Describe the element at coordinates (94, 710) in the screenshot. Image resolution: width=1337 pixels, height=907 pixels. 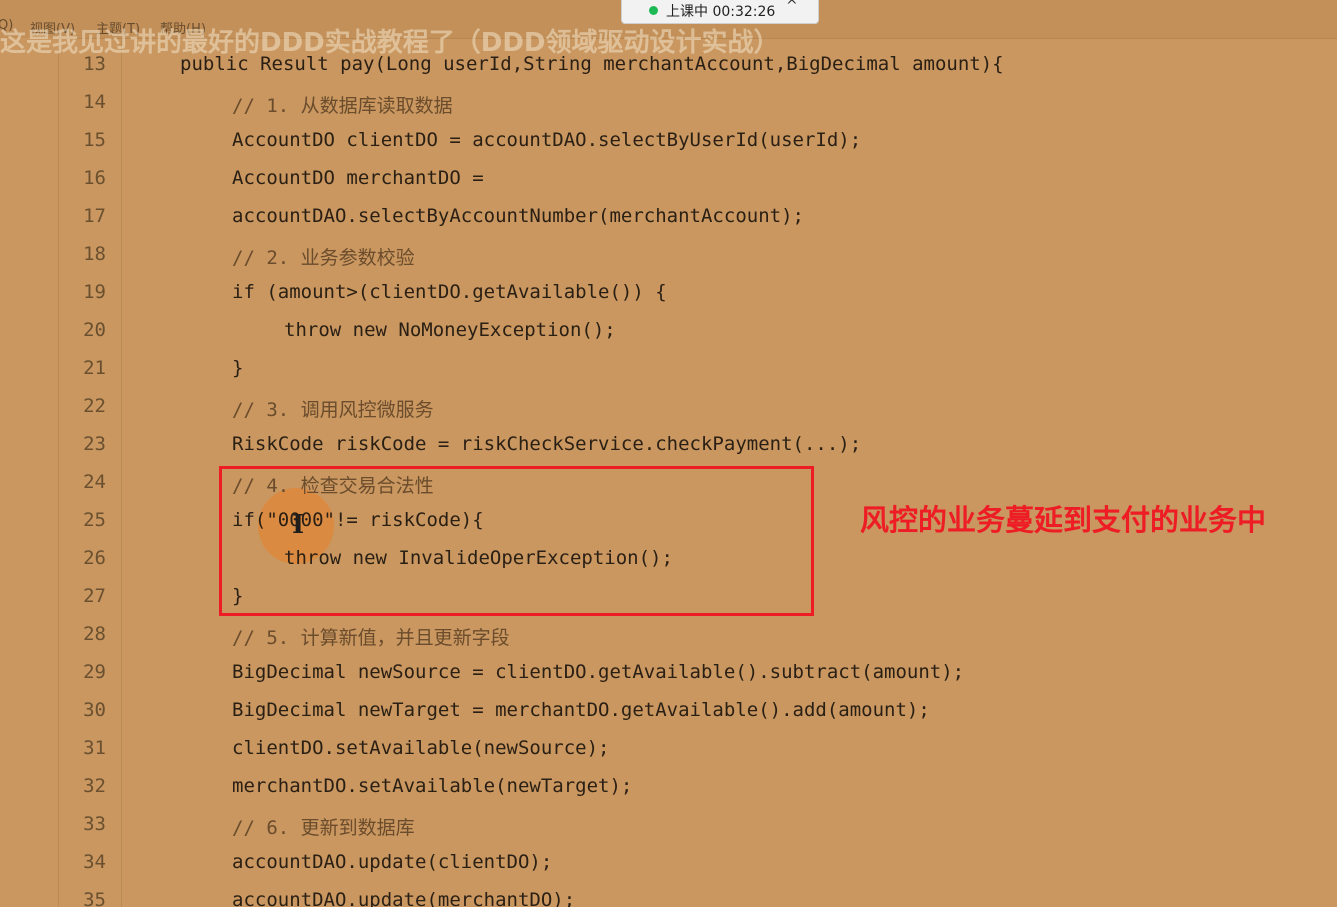
I see `line-number: 30` at that location.